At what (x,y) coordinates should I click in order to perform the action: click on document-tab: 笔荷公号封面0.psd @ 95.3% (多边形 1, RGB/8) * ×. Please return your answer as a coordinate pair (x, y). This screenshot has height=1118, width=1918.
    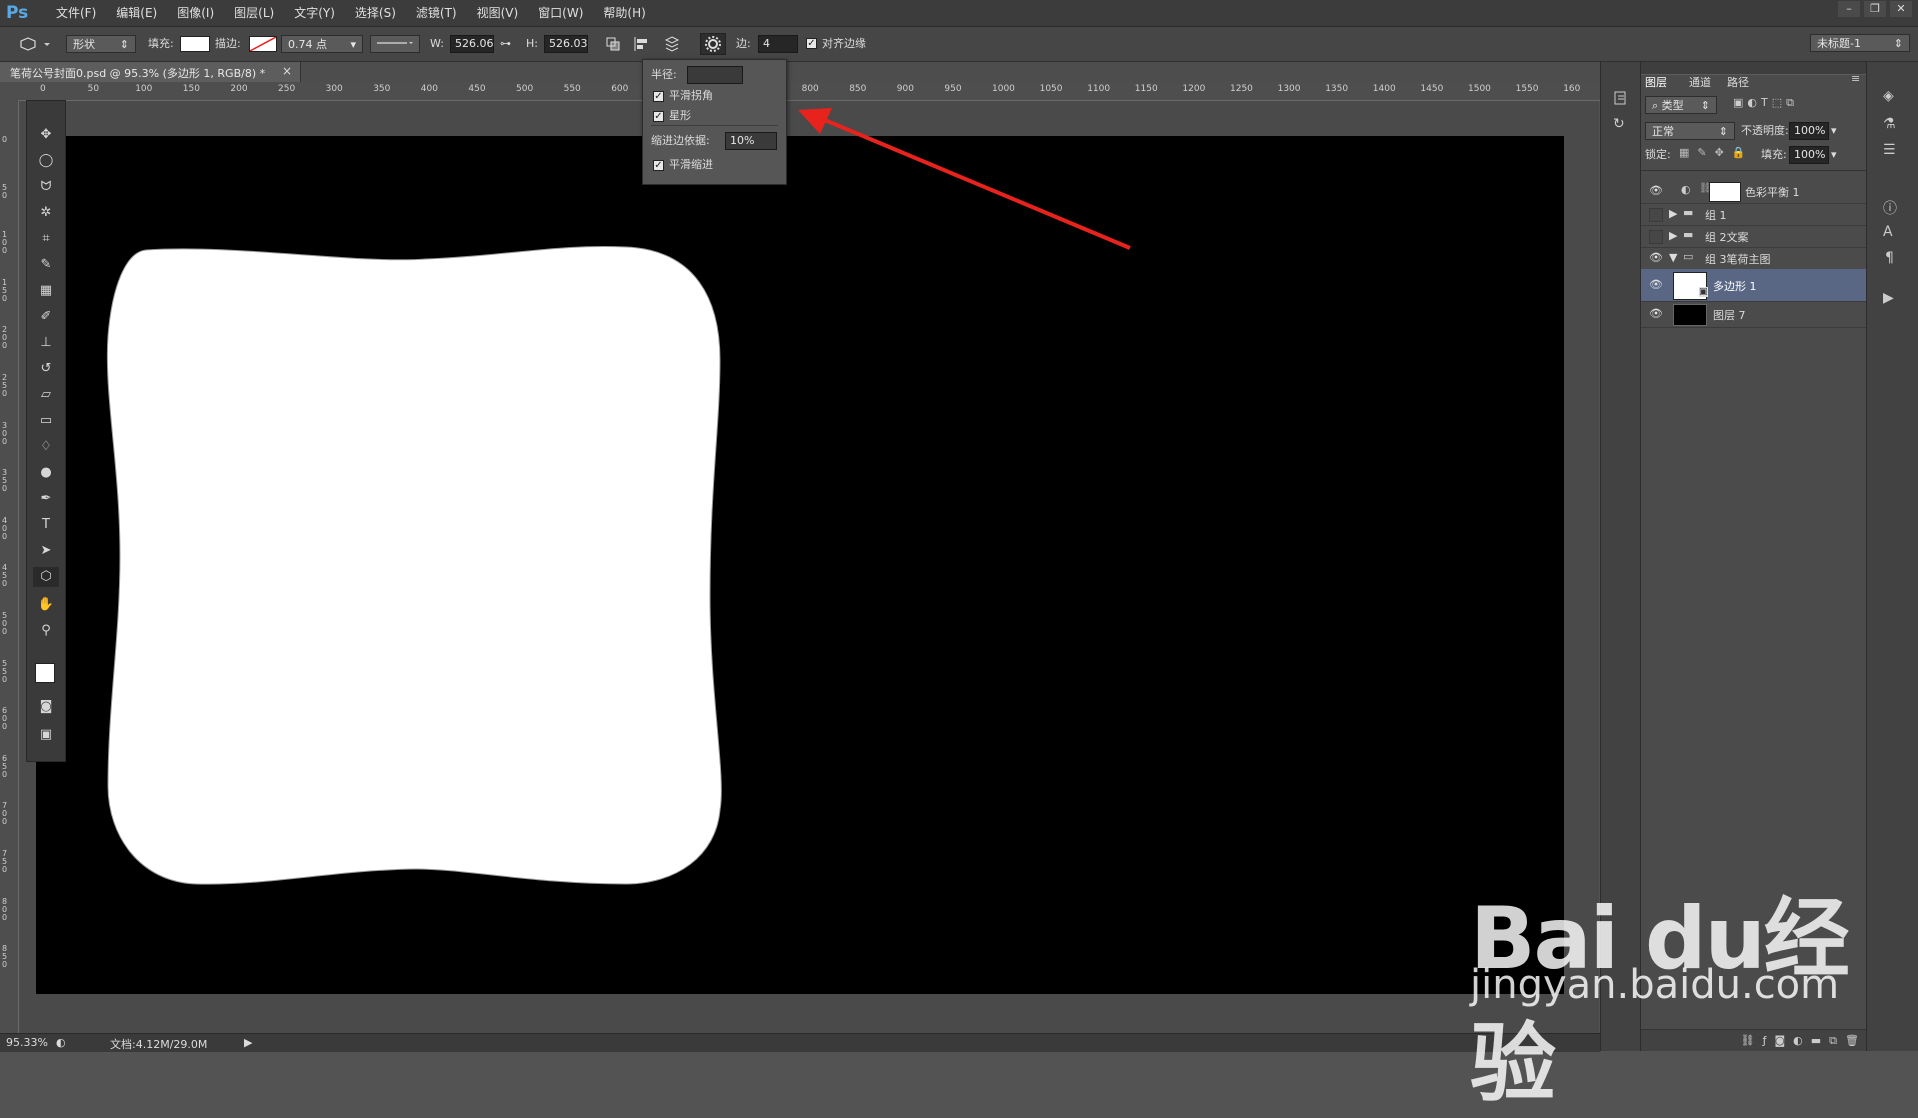
    Looking at the image, I should click on (150, 72).